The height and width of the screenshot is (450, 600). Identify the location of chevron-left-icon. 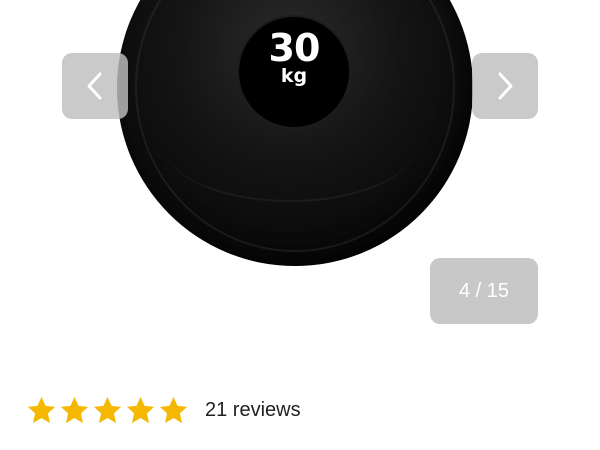
(95, 86).